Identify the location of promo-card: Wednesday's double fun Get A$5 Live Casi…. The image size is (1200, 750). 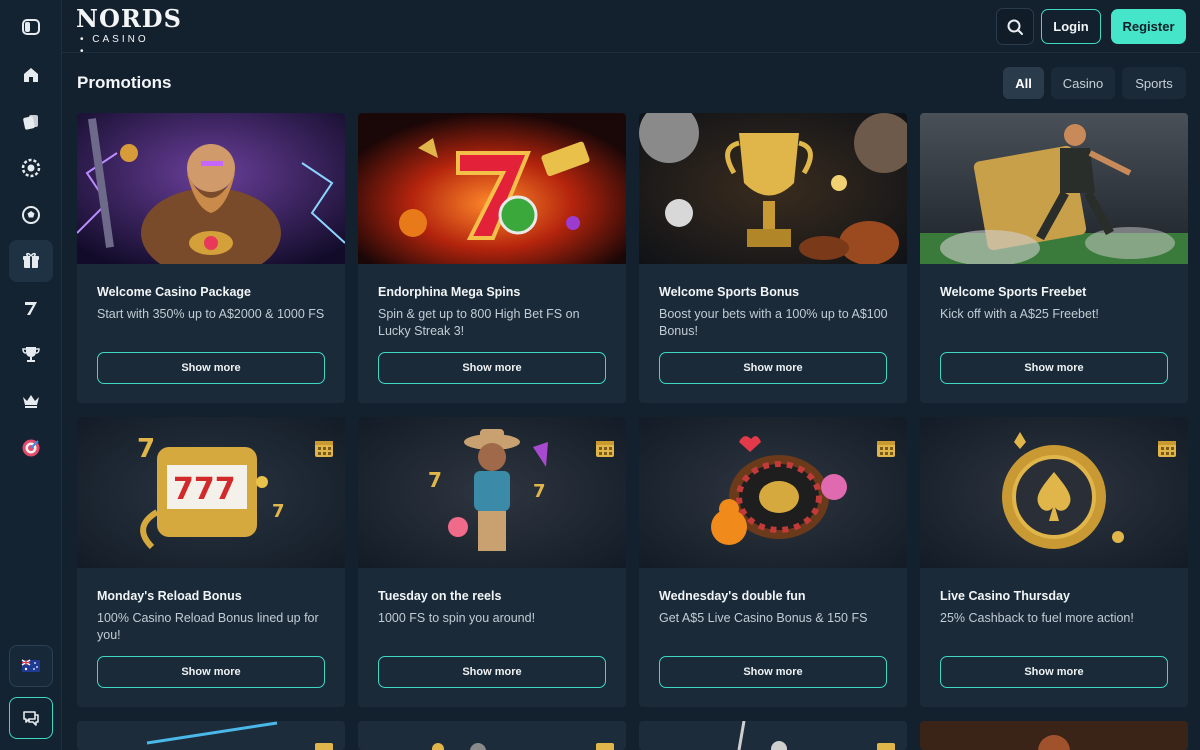
(773, 562).